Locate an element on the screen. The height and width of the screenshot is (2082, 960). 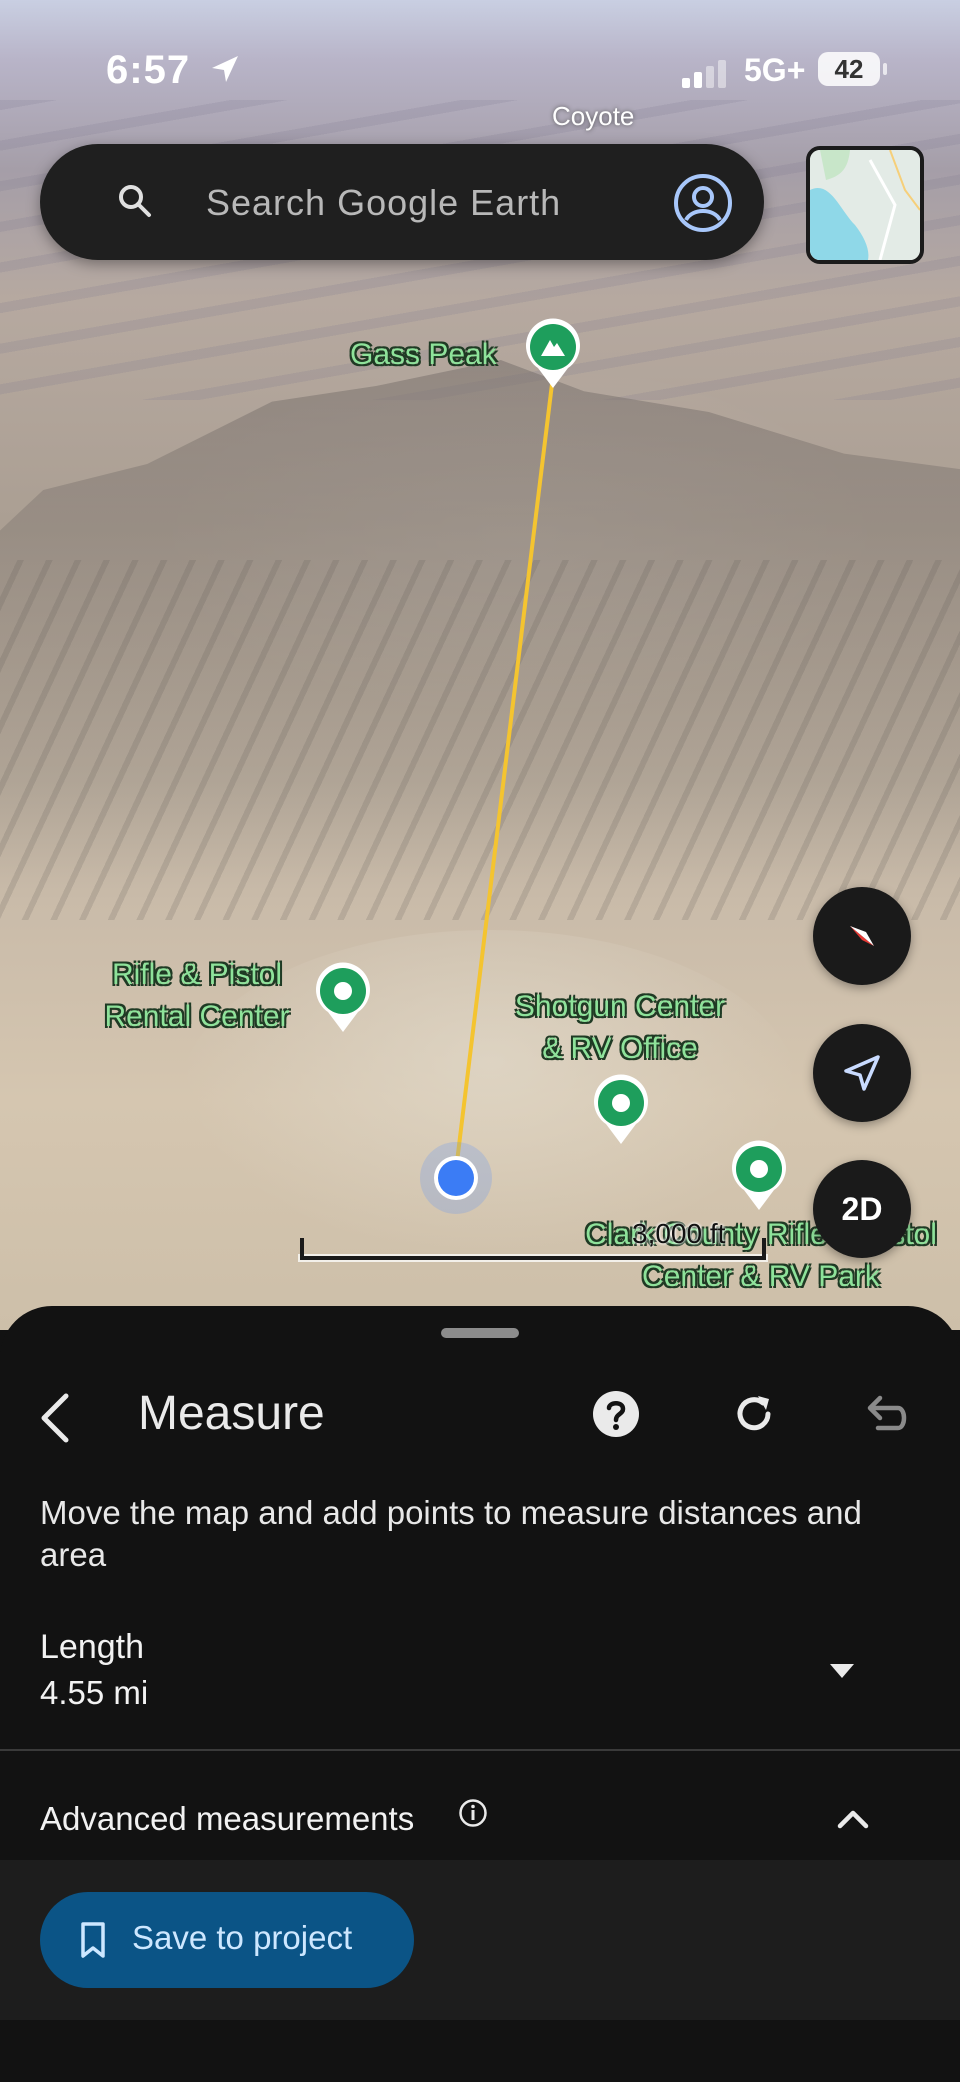
rifle-pistol-pin is located at coordinates (343, 1000).